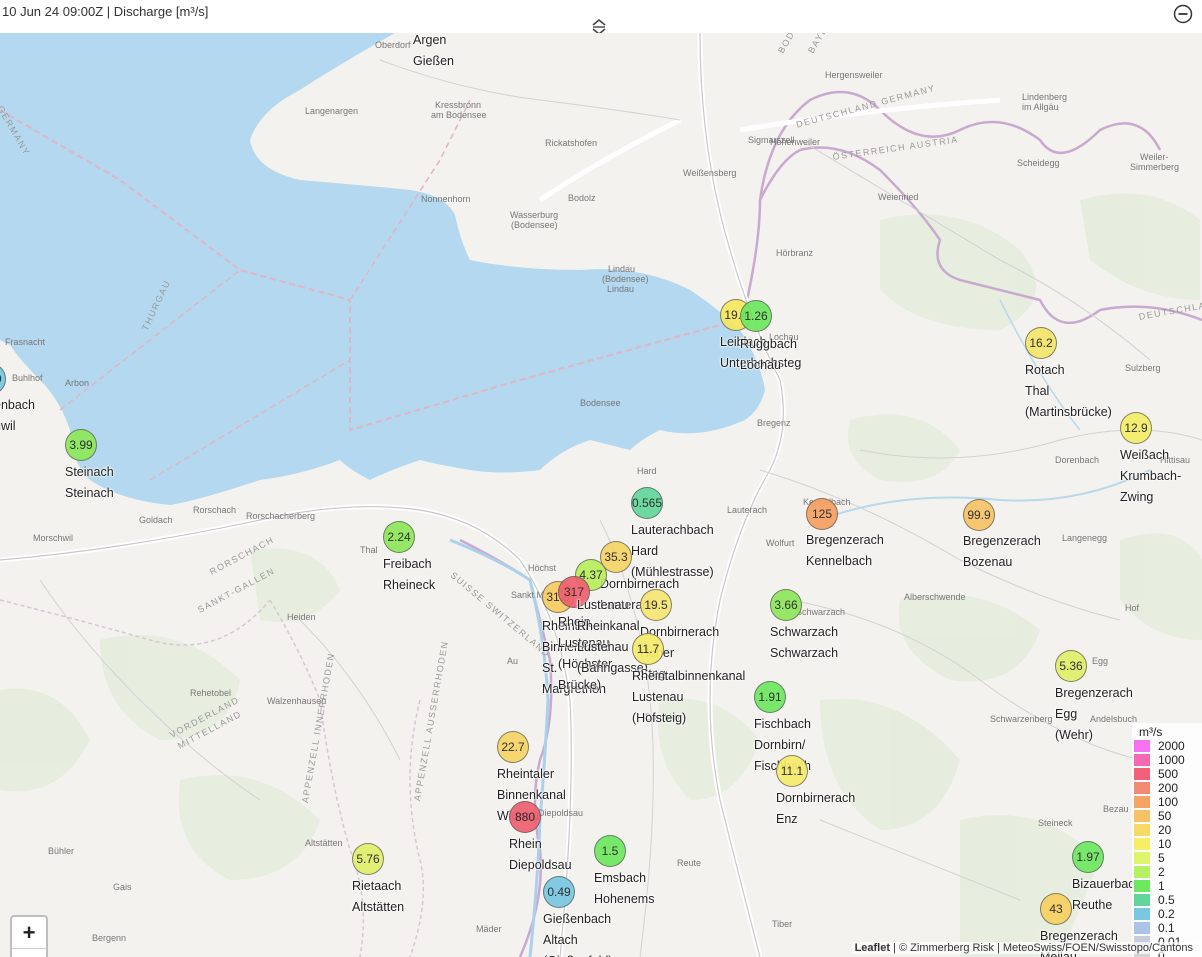 The height and width of the screenshot is (957, 1202). Describe the element at coordinates (1002, 552) in the screenshot. I see `station-label: Bregenzerach Bozenau` at that location.